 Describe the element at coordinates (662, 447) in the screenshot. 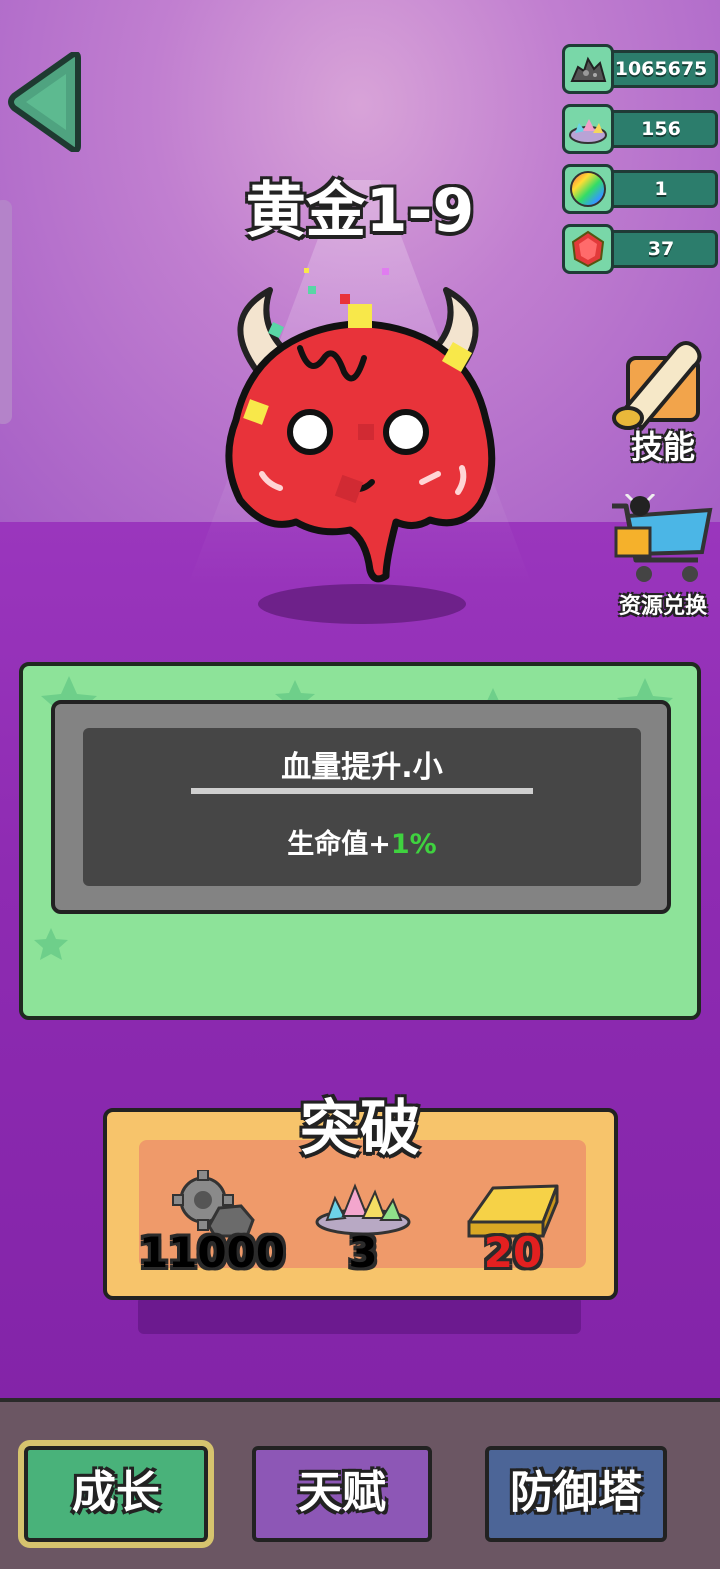

I see `skills-label: 技能` at that location.